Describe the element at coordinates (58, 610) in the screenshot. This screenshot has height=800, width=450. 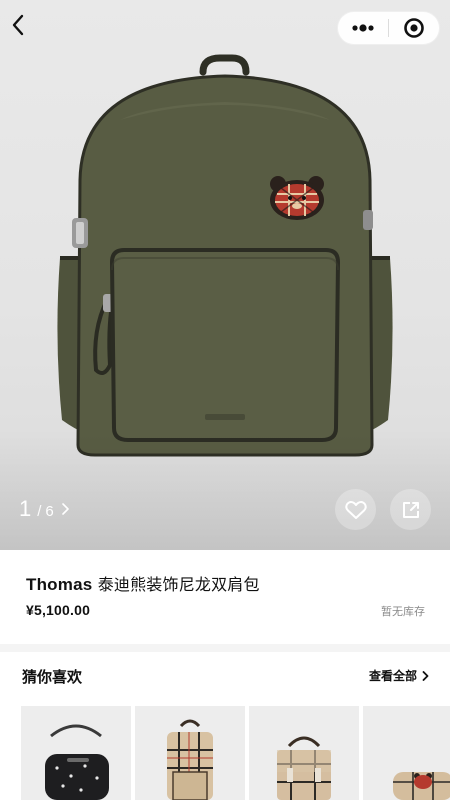
I see `product-price: ¥5,100.00` at that location.